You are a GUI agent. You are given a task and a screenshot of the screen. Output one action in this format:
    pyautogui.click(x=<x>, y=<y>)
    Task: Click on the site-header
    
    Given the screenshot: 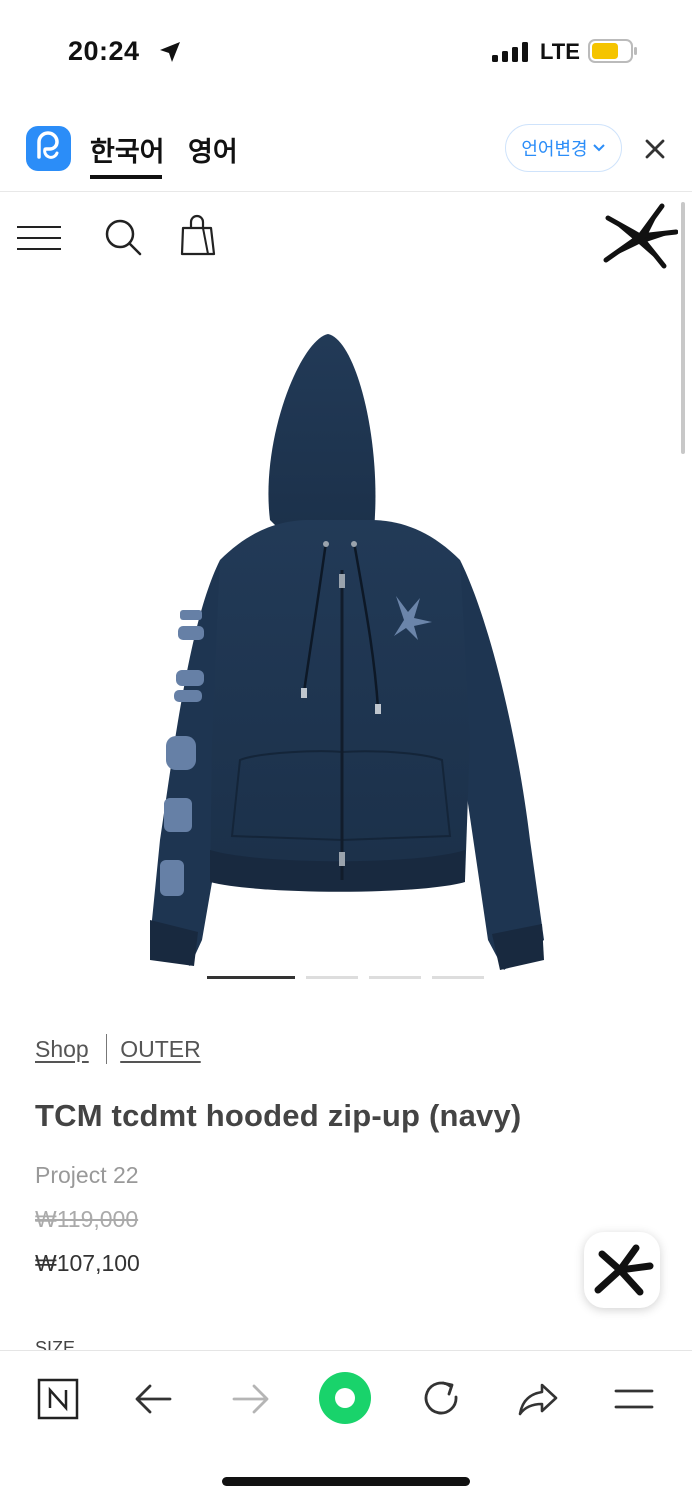 What is the action you would take?
    pyautogui.click(x=346, y=237)
    